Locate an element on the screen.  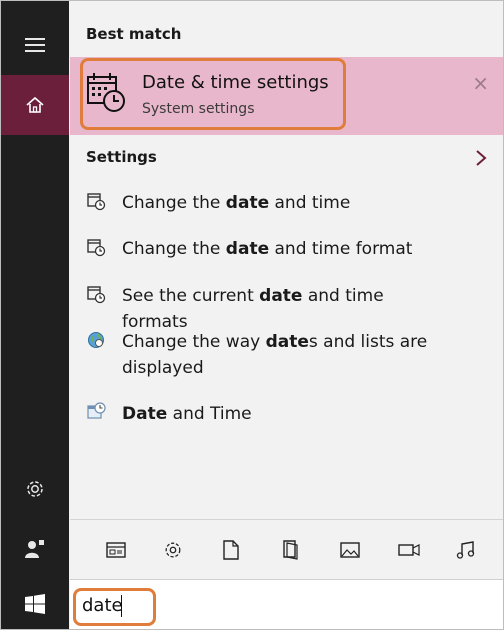
filter-photos is located at coordinates (350, 550).